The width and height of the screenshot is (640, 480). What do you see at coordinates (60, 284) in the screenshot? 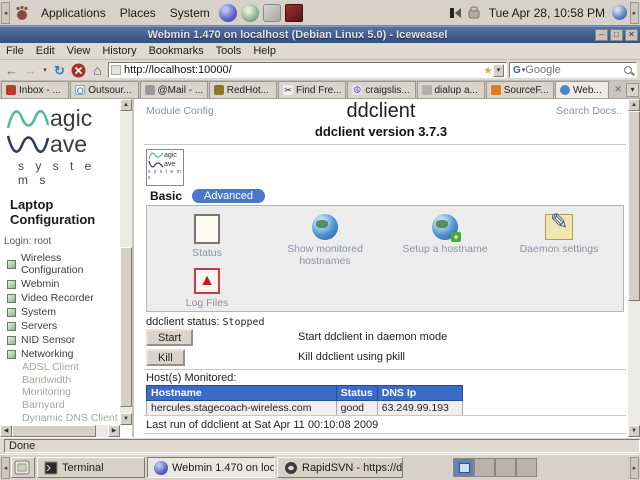
I see `sidebar-item-webmin: Webmin` at bounding box center [60, 284].